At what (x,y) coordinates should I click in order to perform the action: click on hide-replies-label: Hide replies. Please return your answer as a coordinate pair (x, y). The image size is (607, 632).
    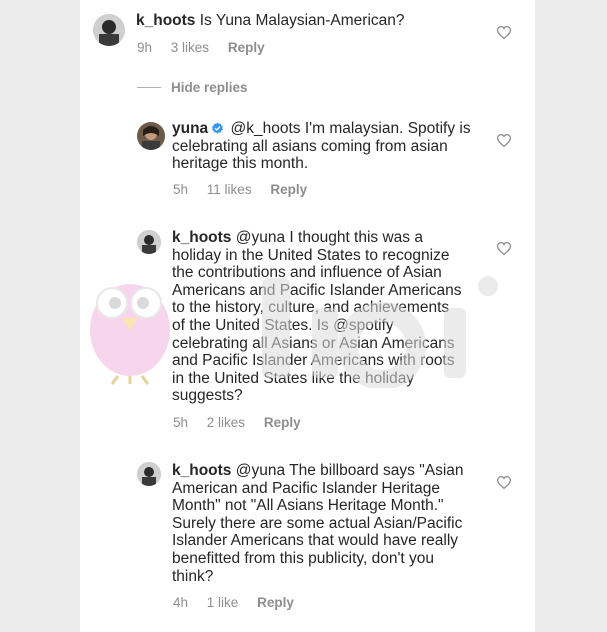
    Looking at the image, I should click on (209, 87).